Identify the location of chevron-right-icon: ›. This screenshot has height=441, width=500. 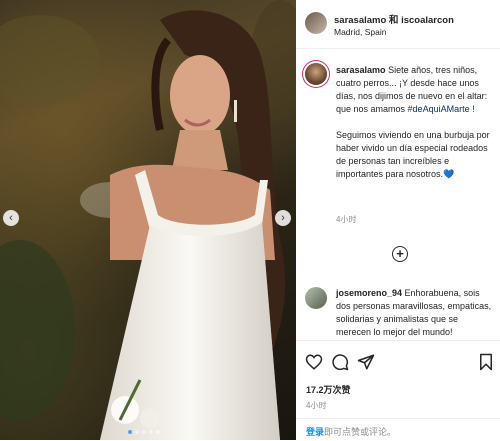
(283, 218).